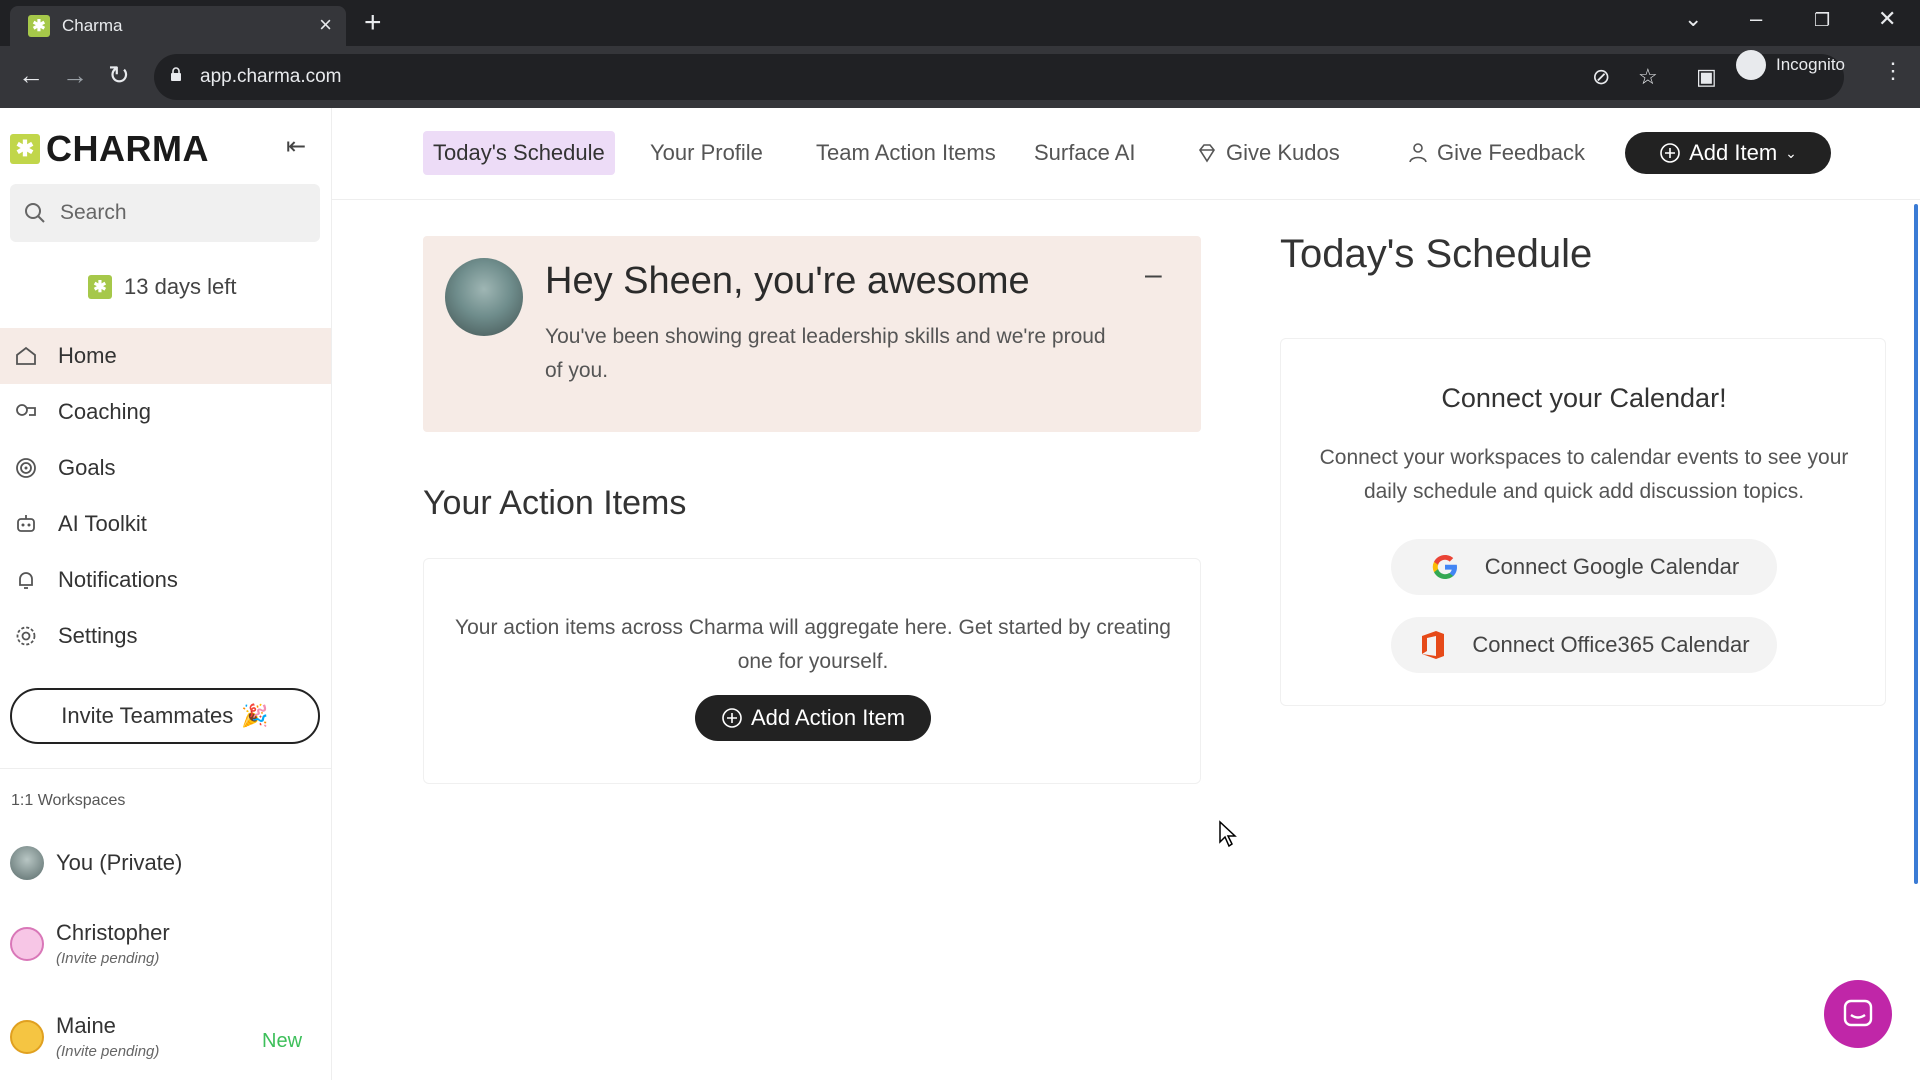  Describe the element at coordinates (325, 25) in the screenshot. I see `close-icon: ×` at that location.